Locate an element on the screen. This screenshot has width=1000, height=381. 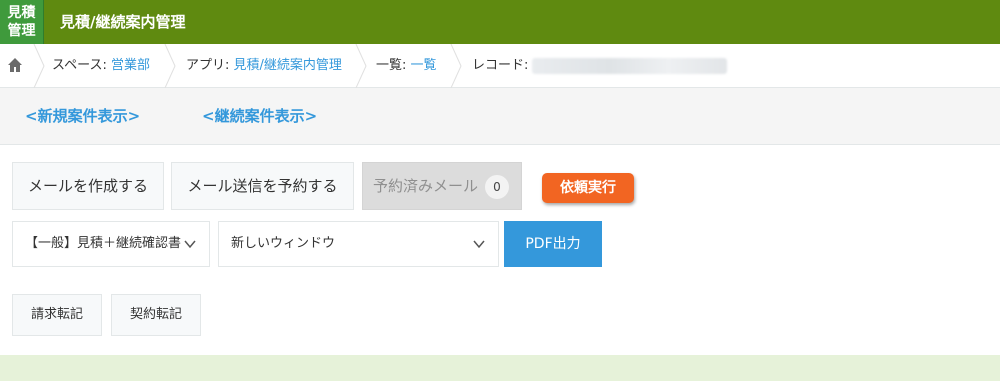
app-title: 見積/継続案内管理 is located at coordinates (123, 22).